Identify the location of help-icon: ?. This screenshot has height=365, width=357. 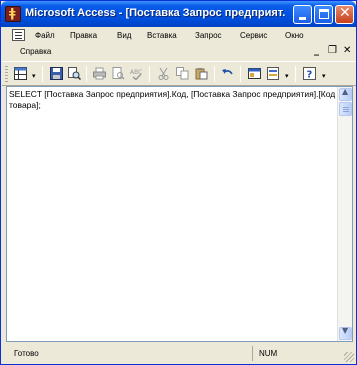
(309, 73).